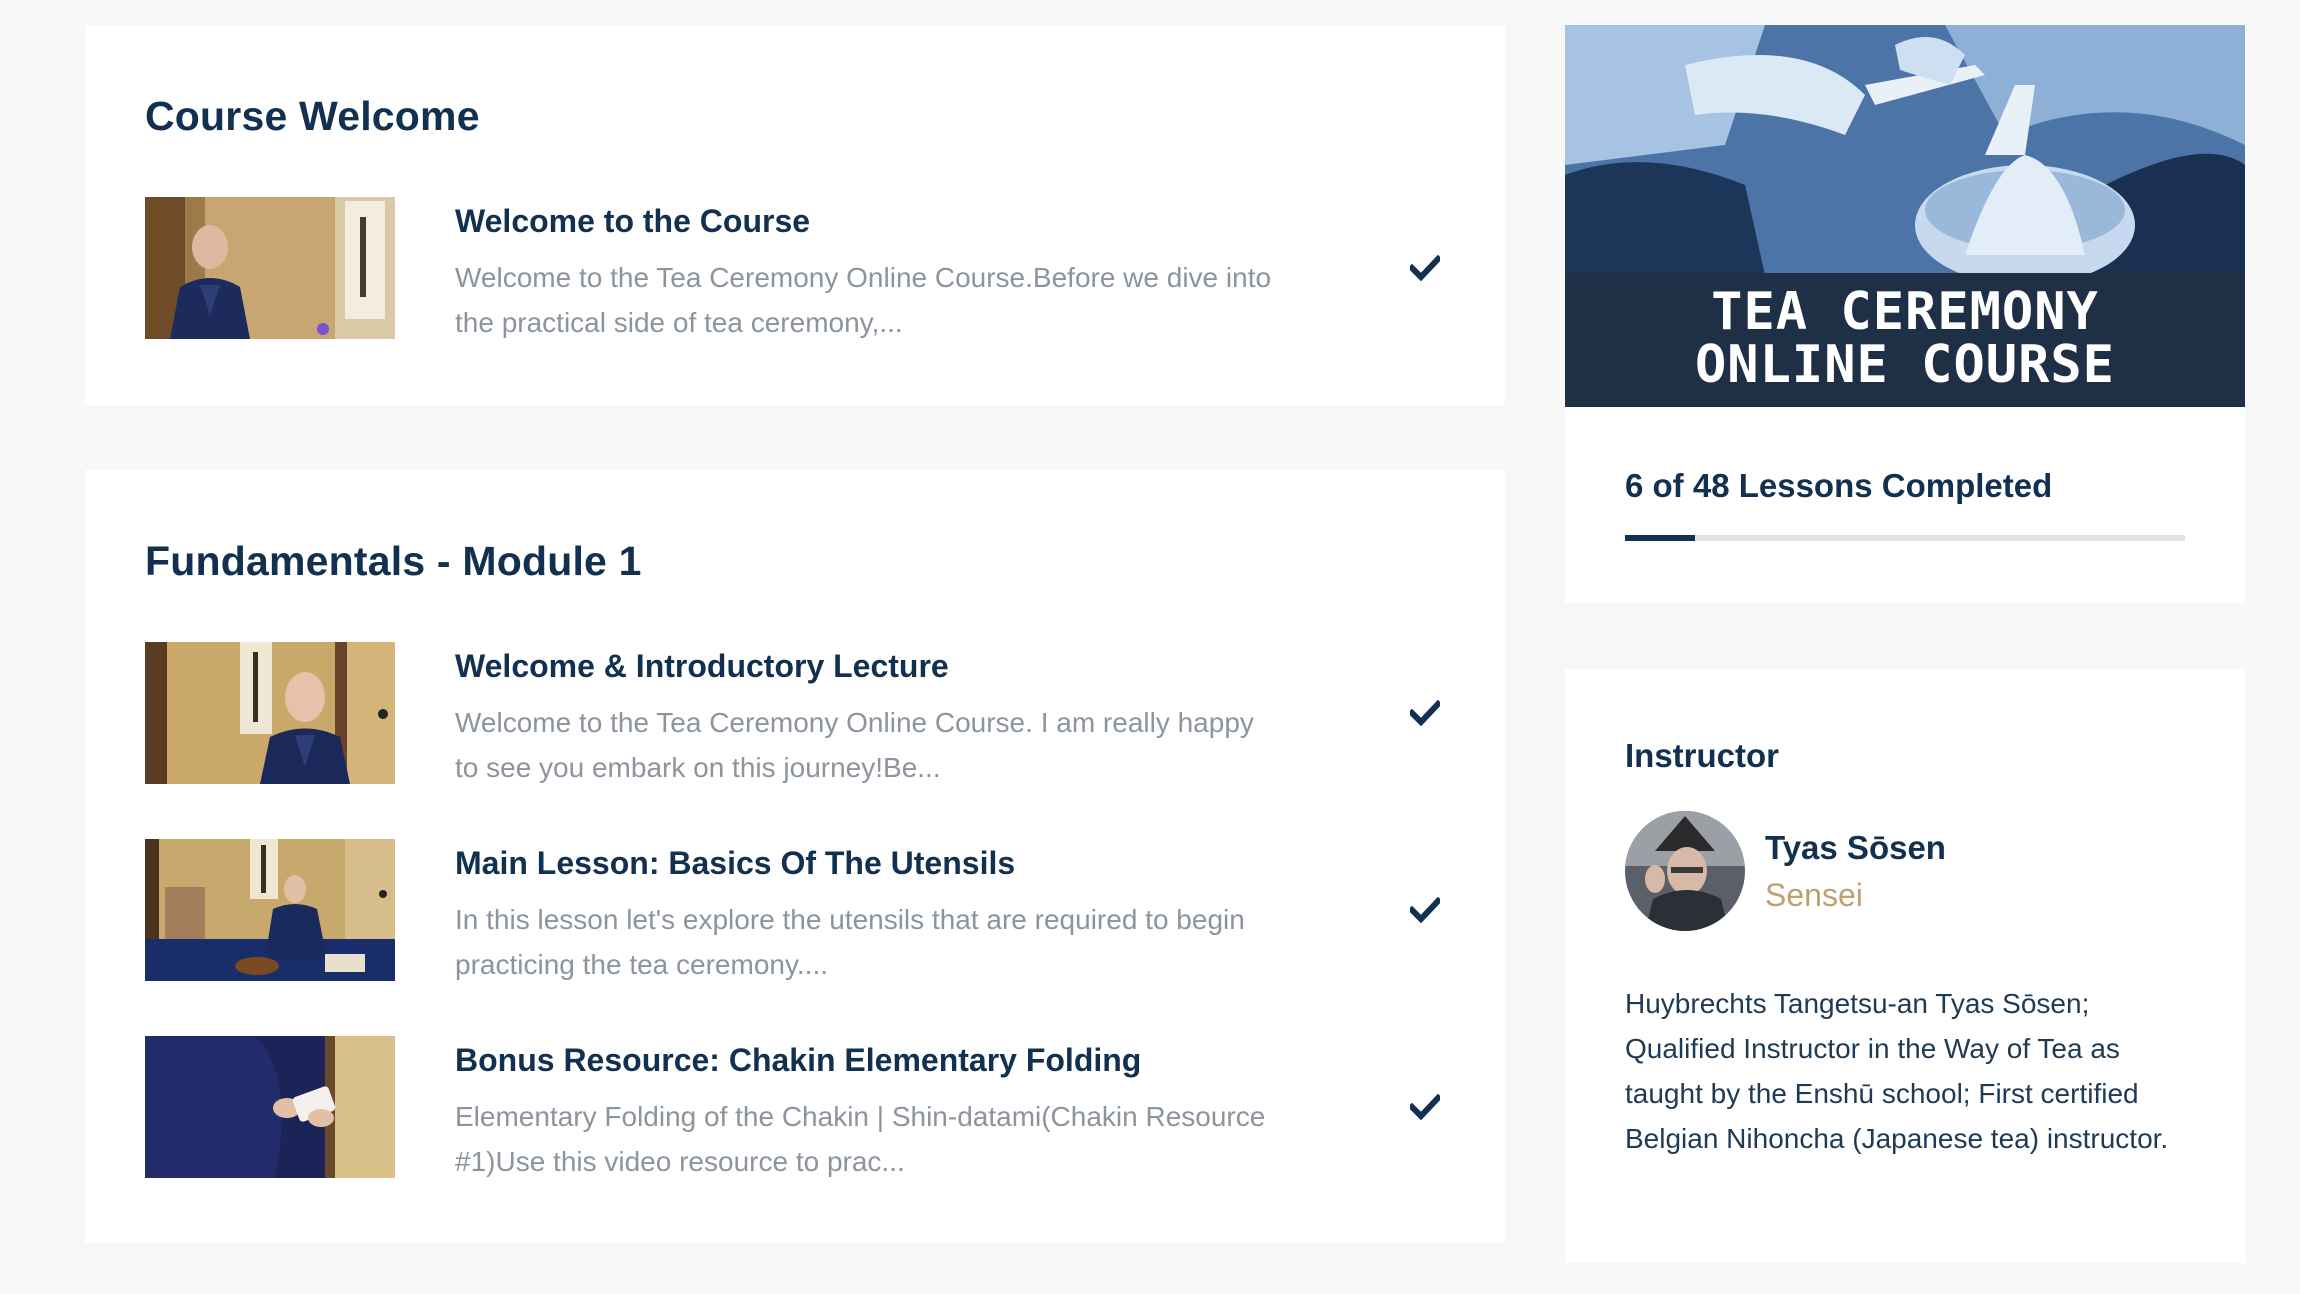  What do you see at coordinates (312, 116) in the screenshot?
I see `module-title: Course Welcome` at bounding box center [312, 116].